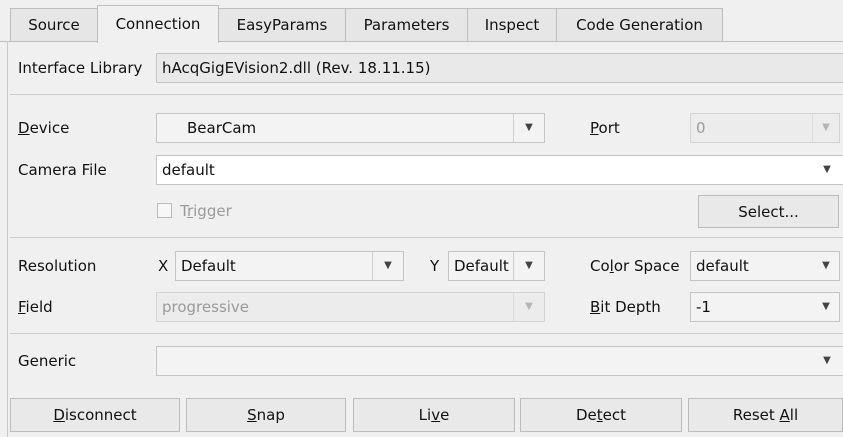 This screenshot has height=437, width=843. I want to click on tab-easyparams: EasyParams, so click(282, 24).